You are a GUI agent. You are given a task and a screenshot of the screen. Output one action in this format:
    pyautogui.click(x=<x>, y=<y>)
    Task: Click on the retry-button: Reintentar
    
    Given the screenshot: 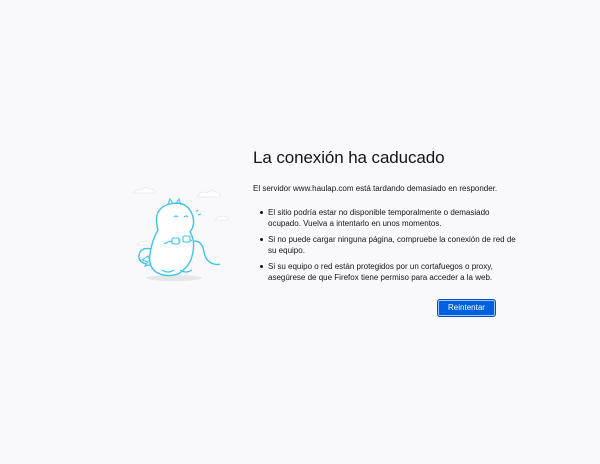 What is the action you would take?
    pyautogui.click(x=466, y=308)
    